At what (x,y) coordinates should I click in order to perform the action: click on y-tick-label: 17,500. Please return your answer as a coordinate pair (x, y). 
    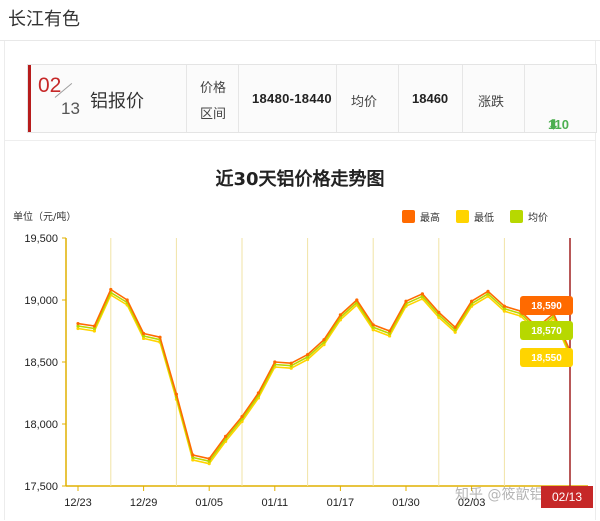
    Looking at the image, I should click on (41, 487).